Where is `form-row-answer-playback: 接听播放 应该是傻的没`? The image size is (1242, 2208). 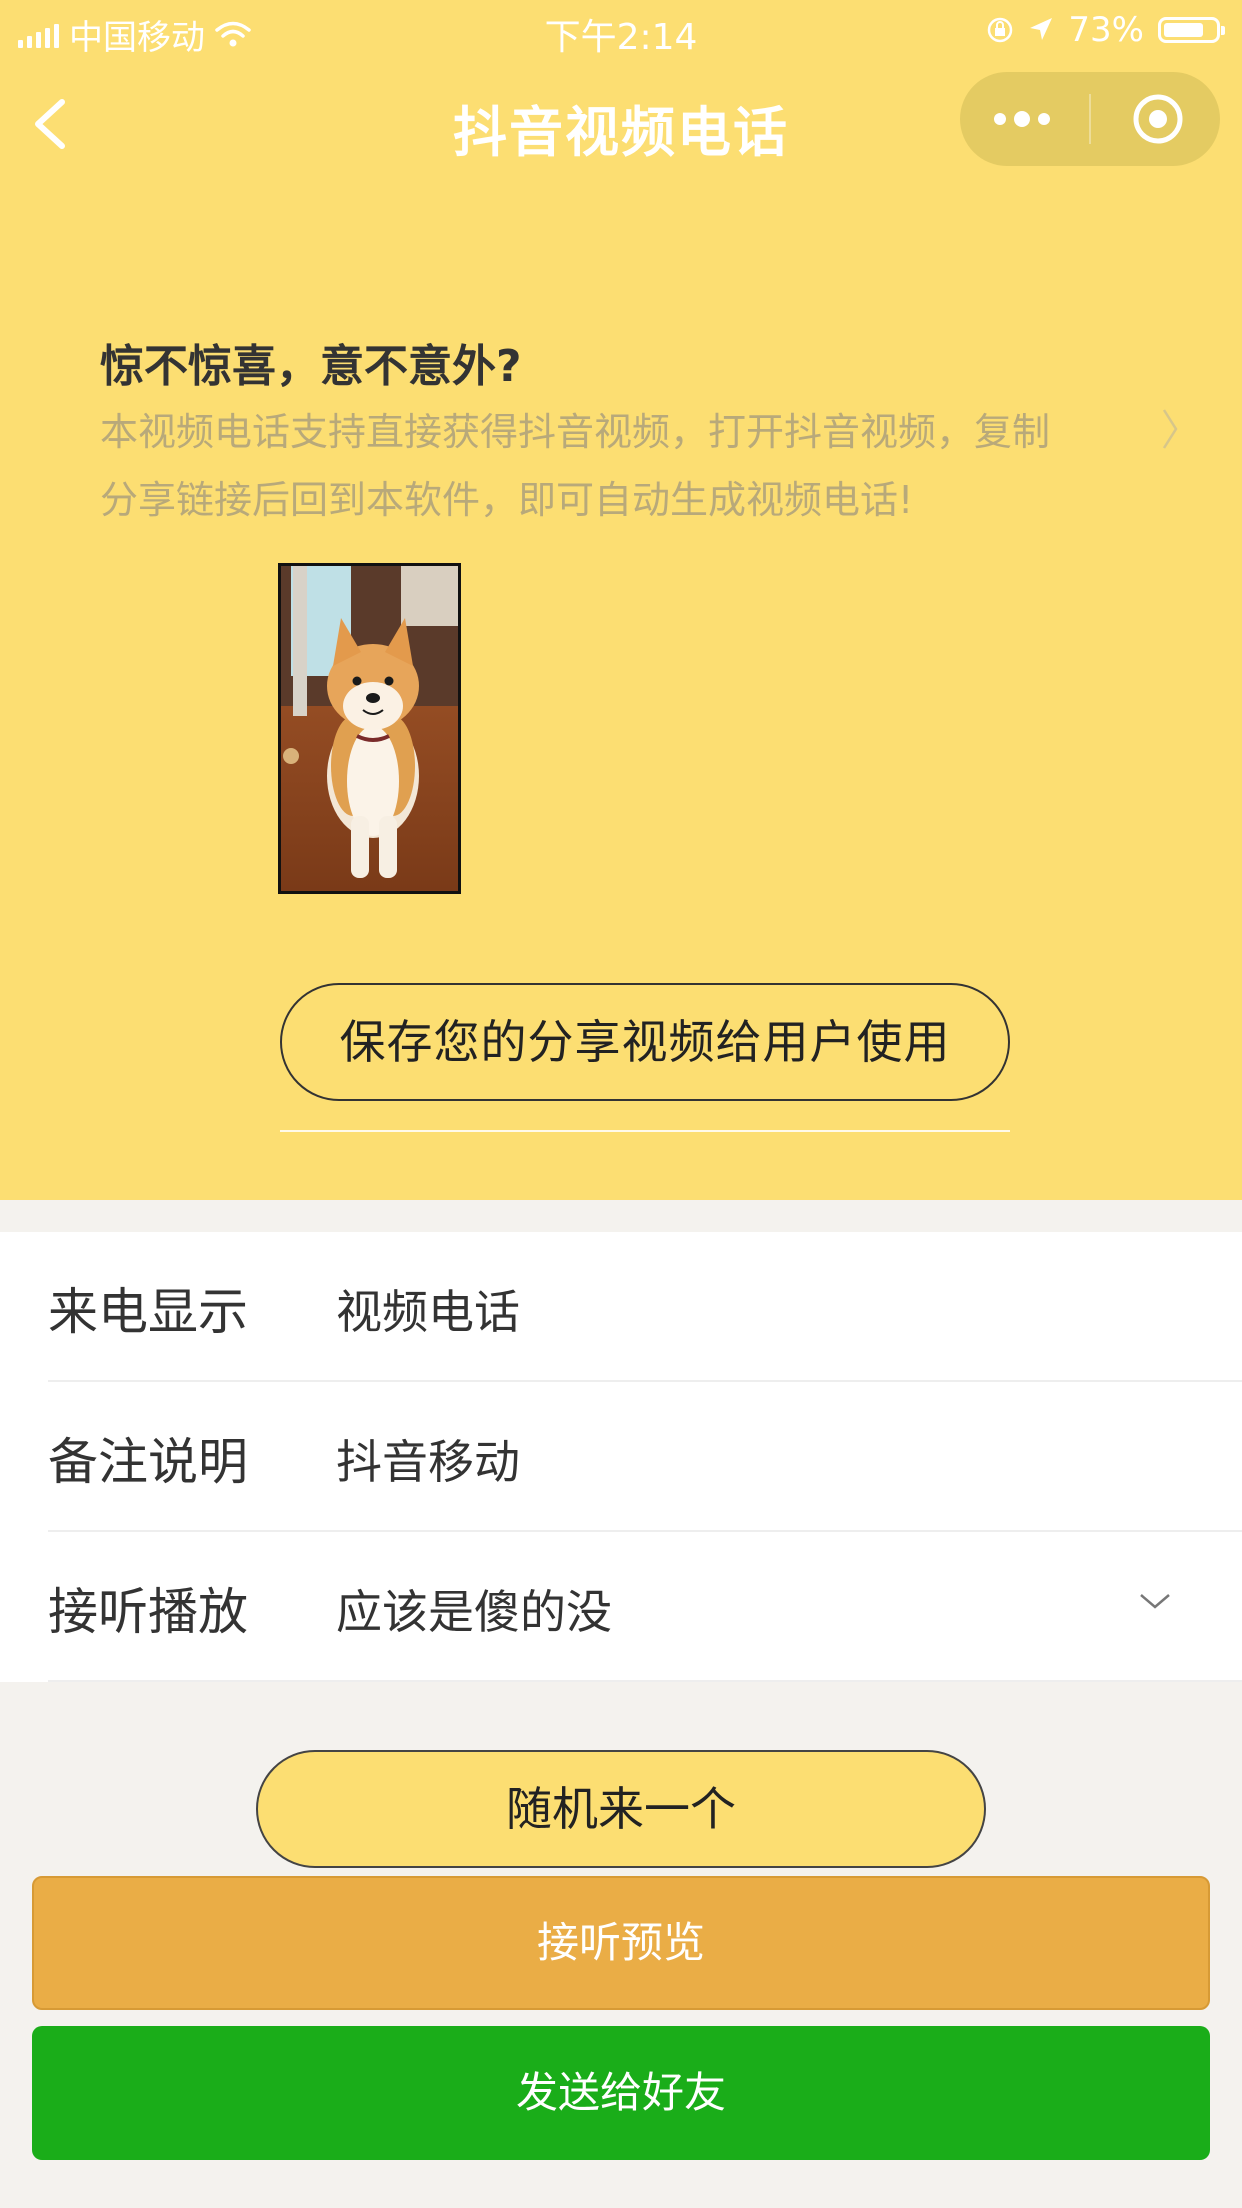
form-row-answer-playback: 接听播放 应该是傻的没 is located at coordinates (621, 1607).